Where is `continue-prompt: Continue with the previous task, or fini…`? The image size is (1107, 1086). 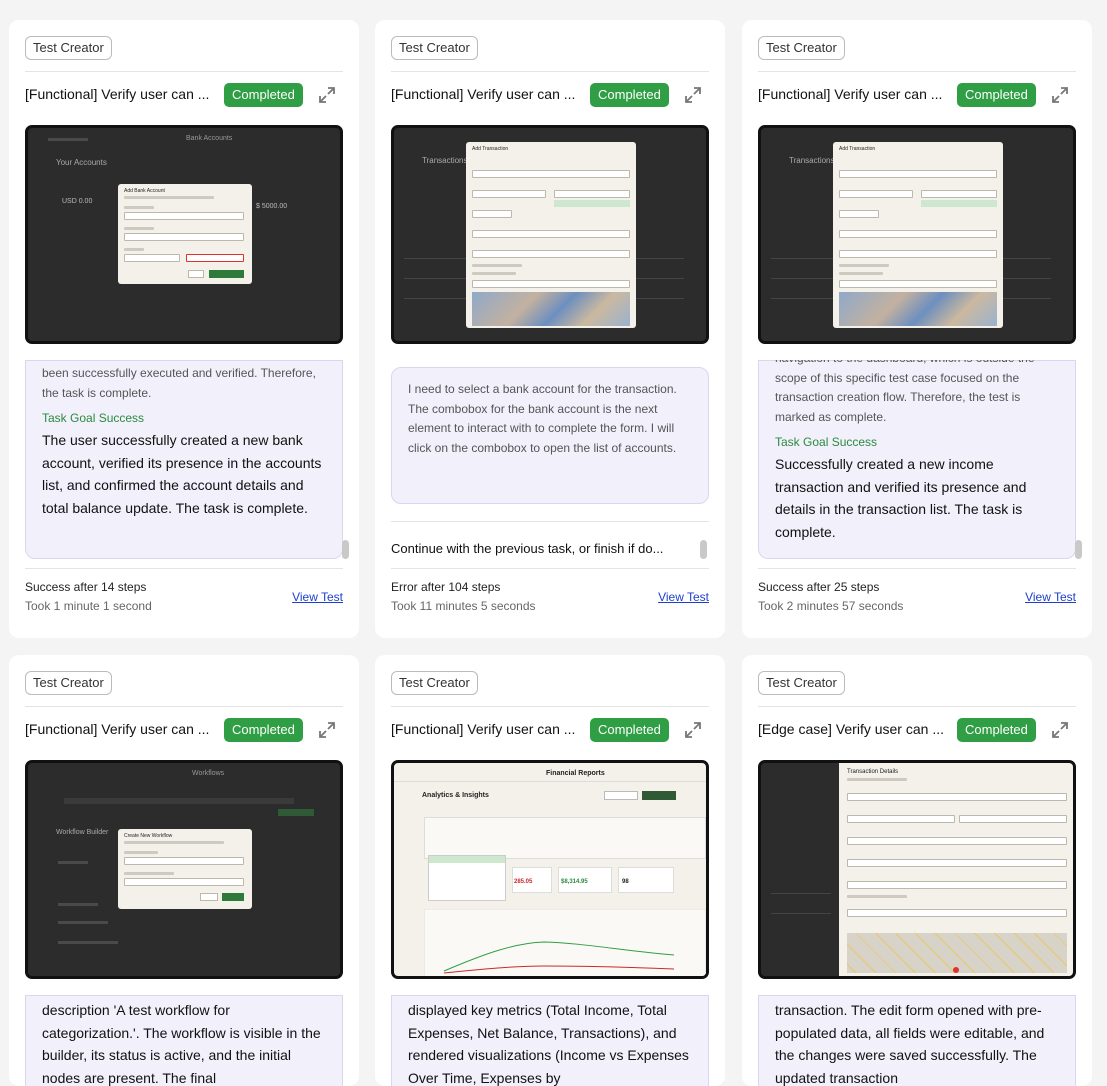
continue-prompt: Continue with the previous task, or fini… is located at coordinates (527, 548).